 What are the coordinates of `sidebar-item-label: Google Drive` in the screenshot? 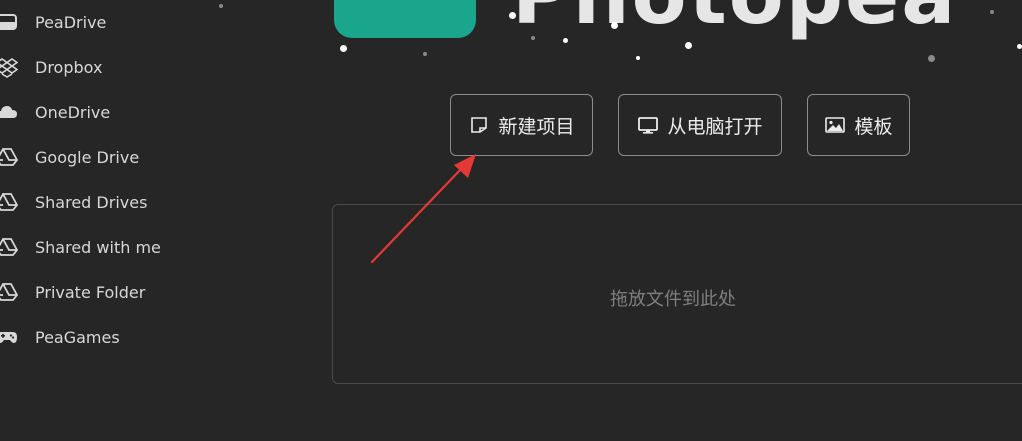 It's located at (87, 157).